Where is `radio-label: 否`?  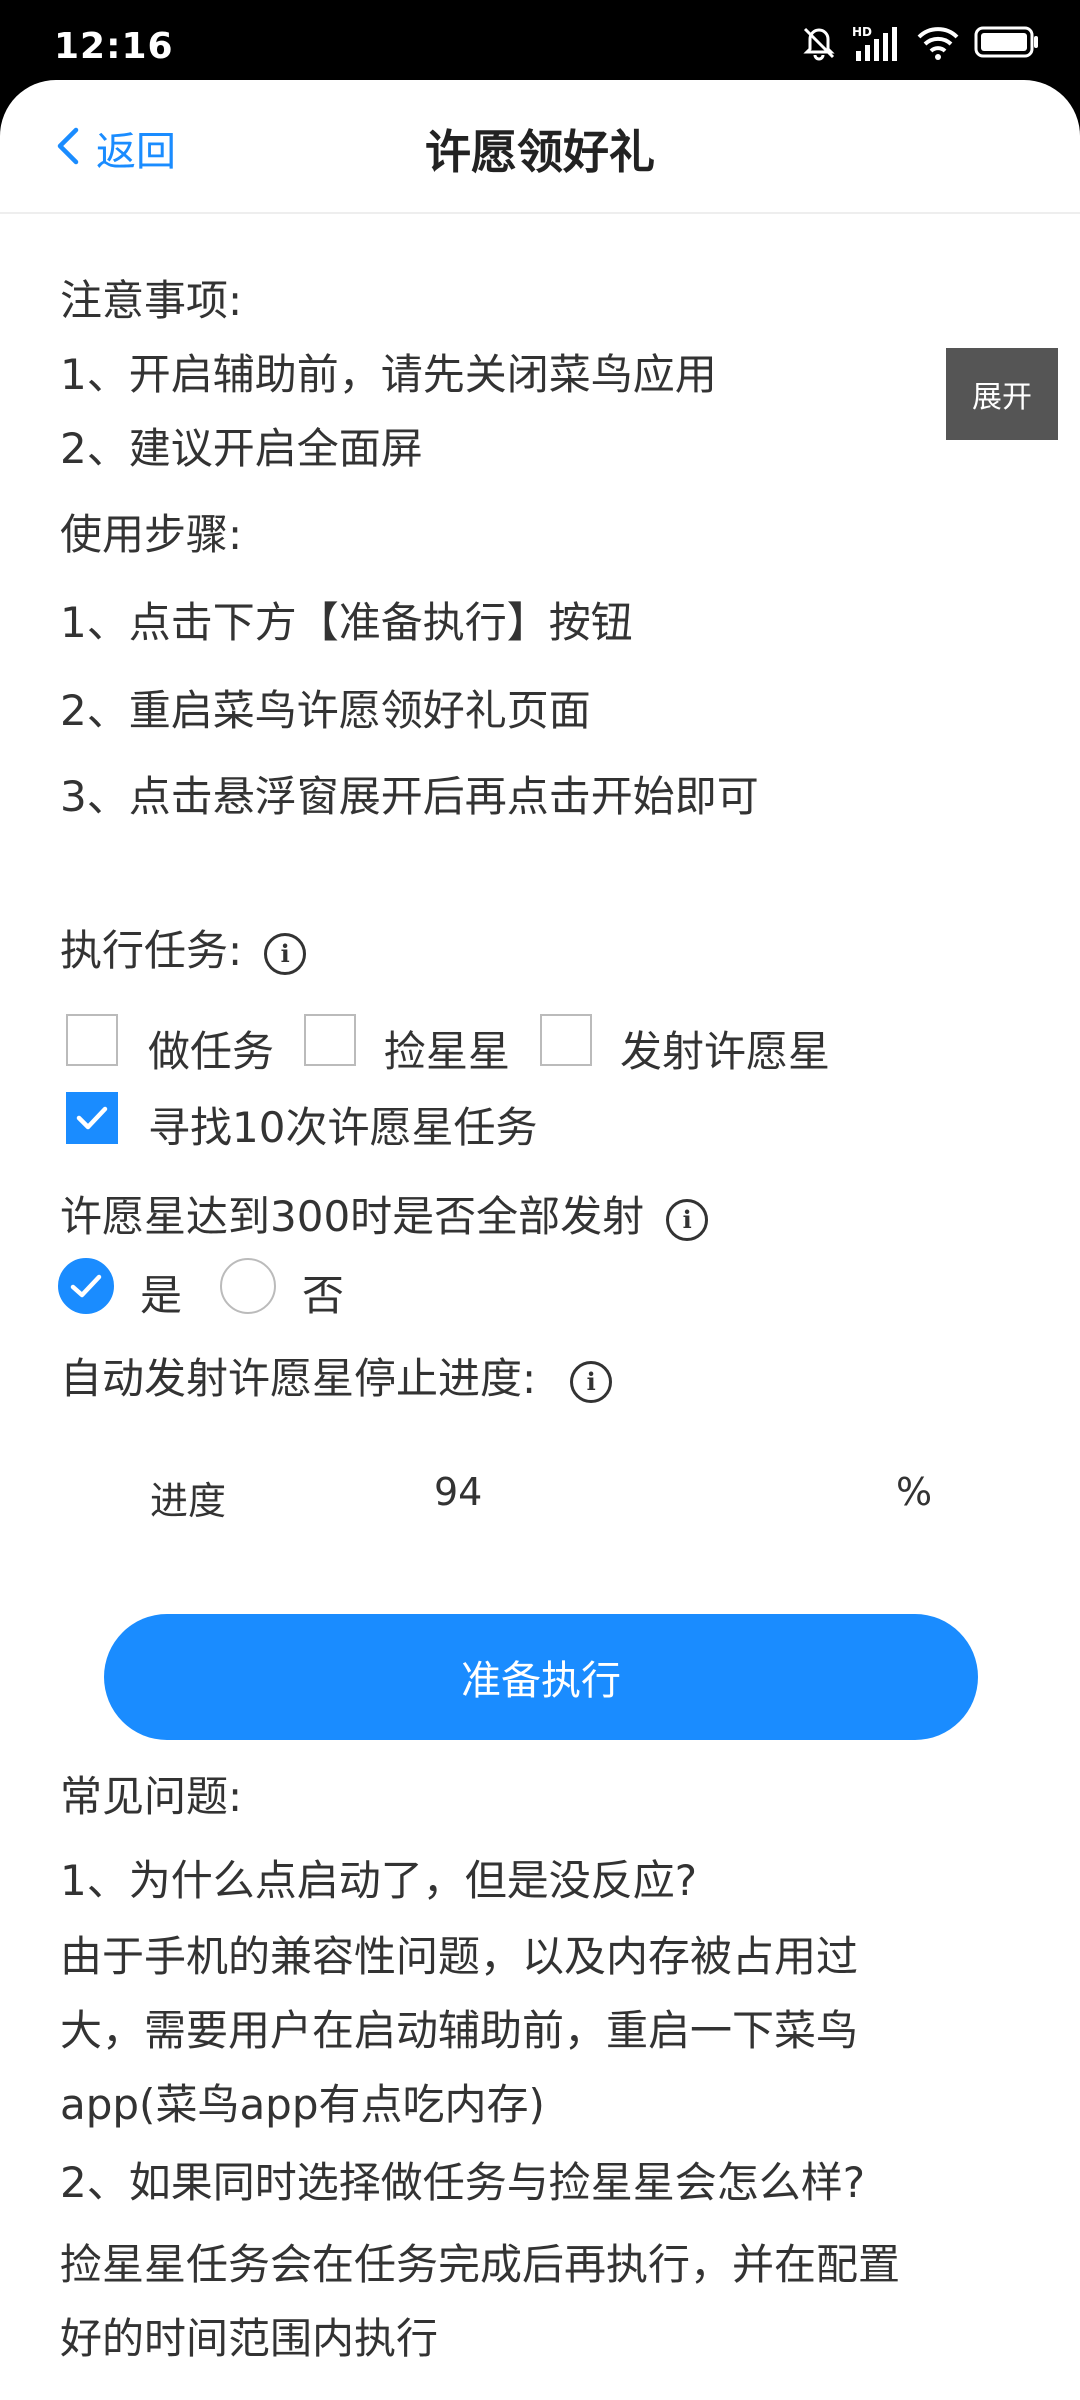 radio-label: 否 is located at coordinates (323, 1295).